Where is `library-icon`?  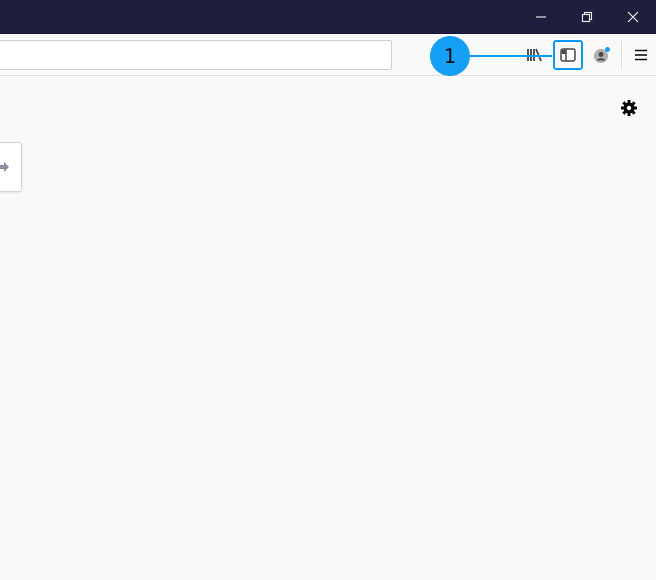
library-icon is located at coordinates (534, 55).